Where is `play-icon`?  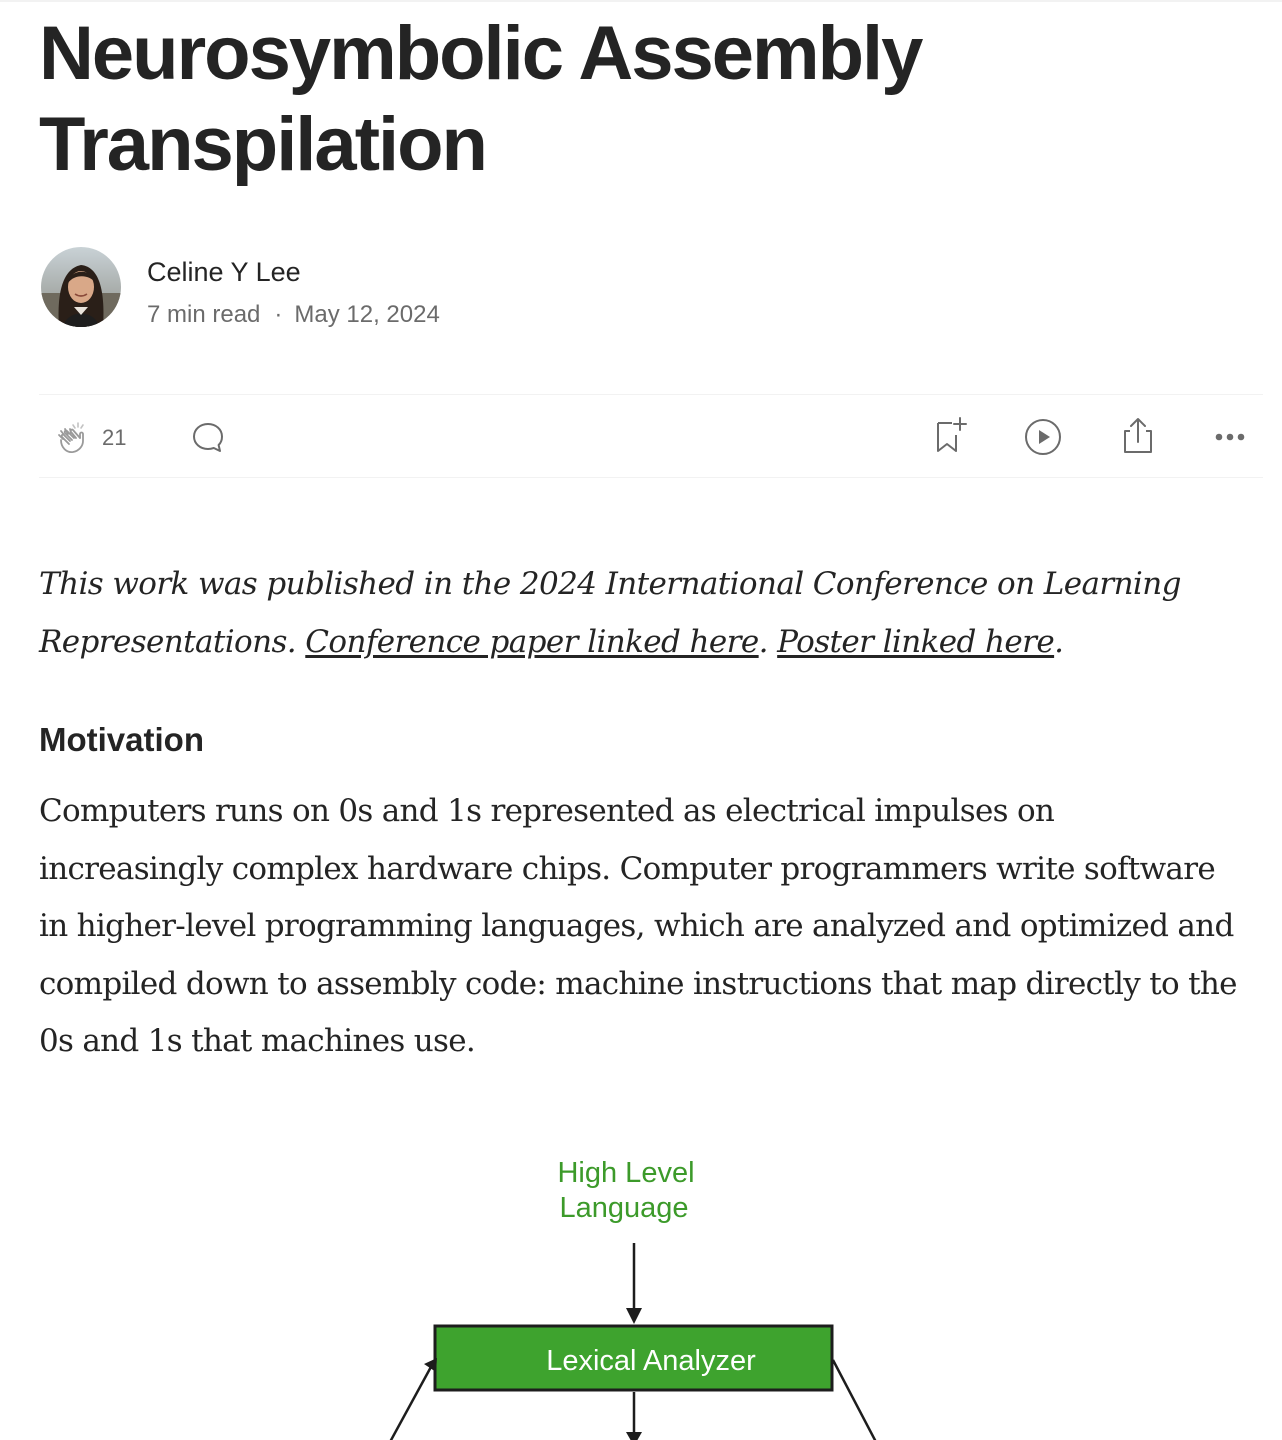 play-icon is located at coordinates (1043, 439).